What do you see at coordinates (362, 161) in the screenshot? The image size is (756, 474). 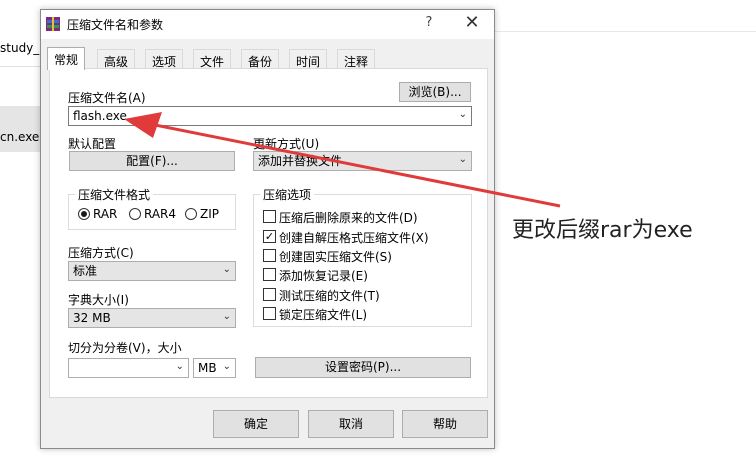 I see `update-mode-select: 添加并替换文件 ⌄` at bounding box center [362, 161].